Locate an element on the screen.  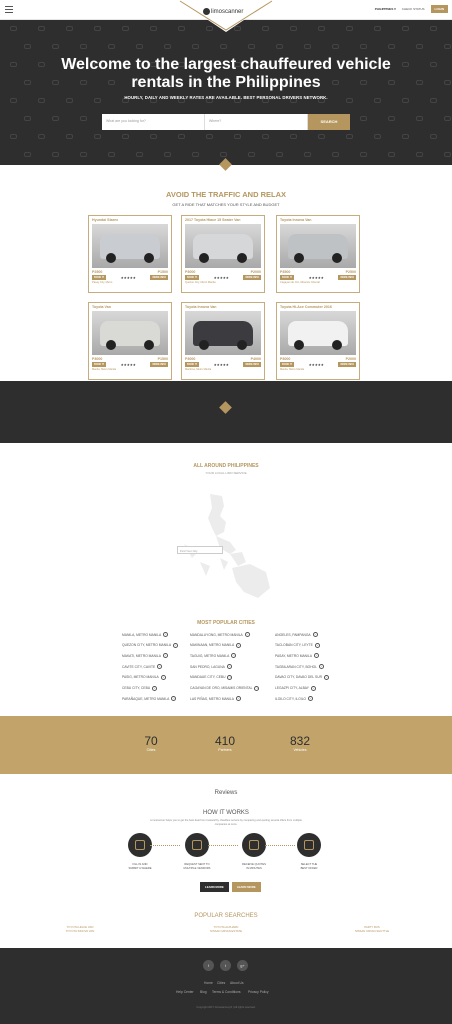
city-link: DAVAO CITY, DAVAO DEL SUR › is located at coordinates (302, 677).